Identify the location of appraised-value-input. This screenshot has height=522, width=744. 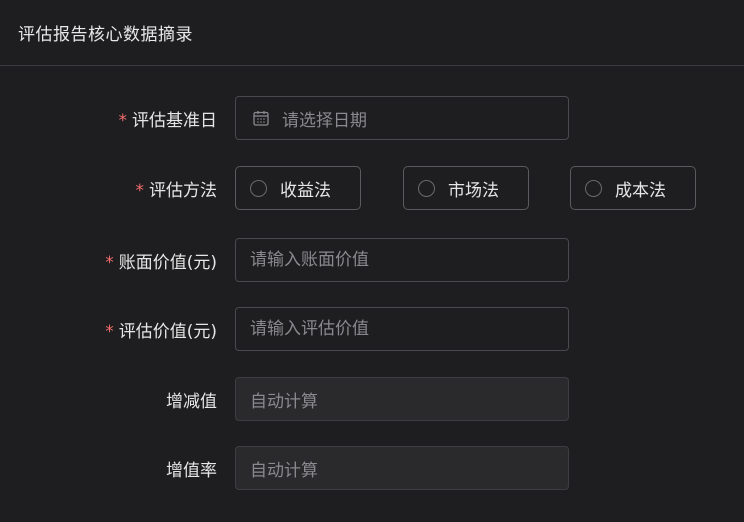
(409, 329).